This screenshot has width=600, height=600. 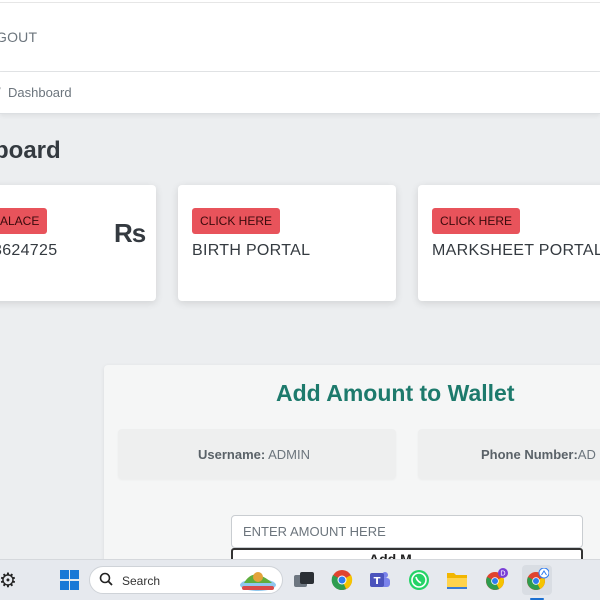 I want to click on search-highlight-icon, so click(x=258, y=581).